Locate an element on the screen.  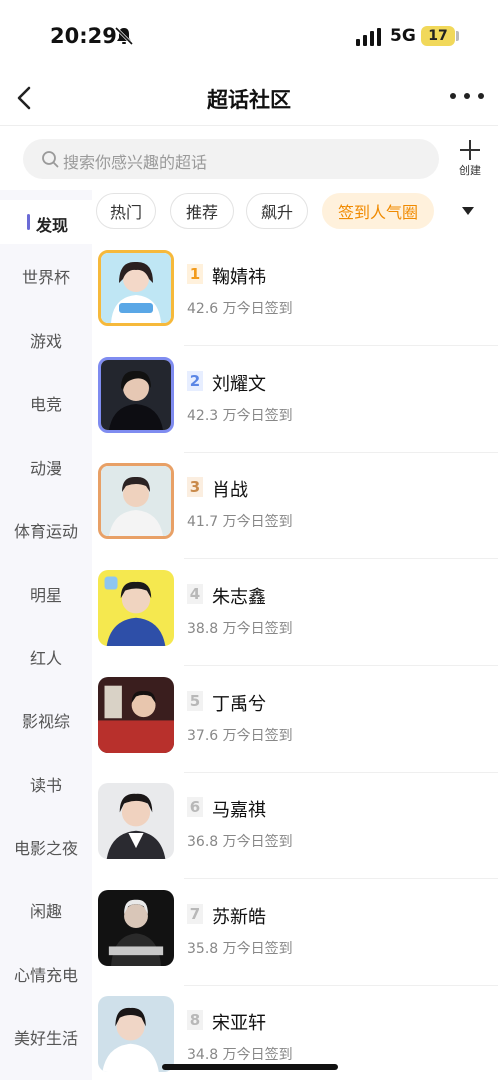
rank-number: 3 is located at coordinates (195, 487).